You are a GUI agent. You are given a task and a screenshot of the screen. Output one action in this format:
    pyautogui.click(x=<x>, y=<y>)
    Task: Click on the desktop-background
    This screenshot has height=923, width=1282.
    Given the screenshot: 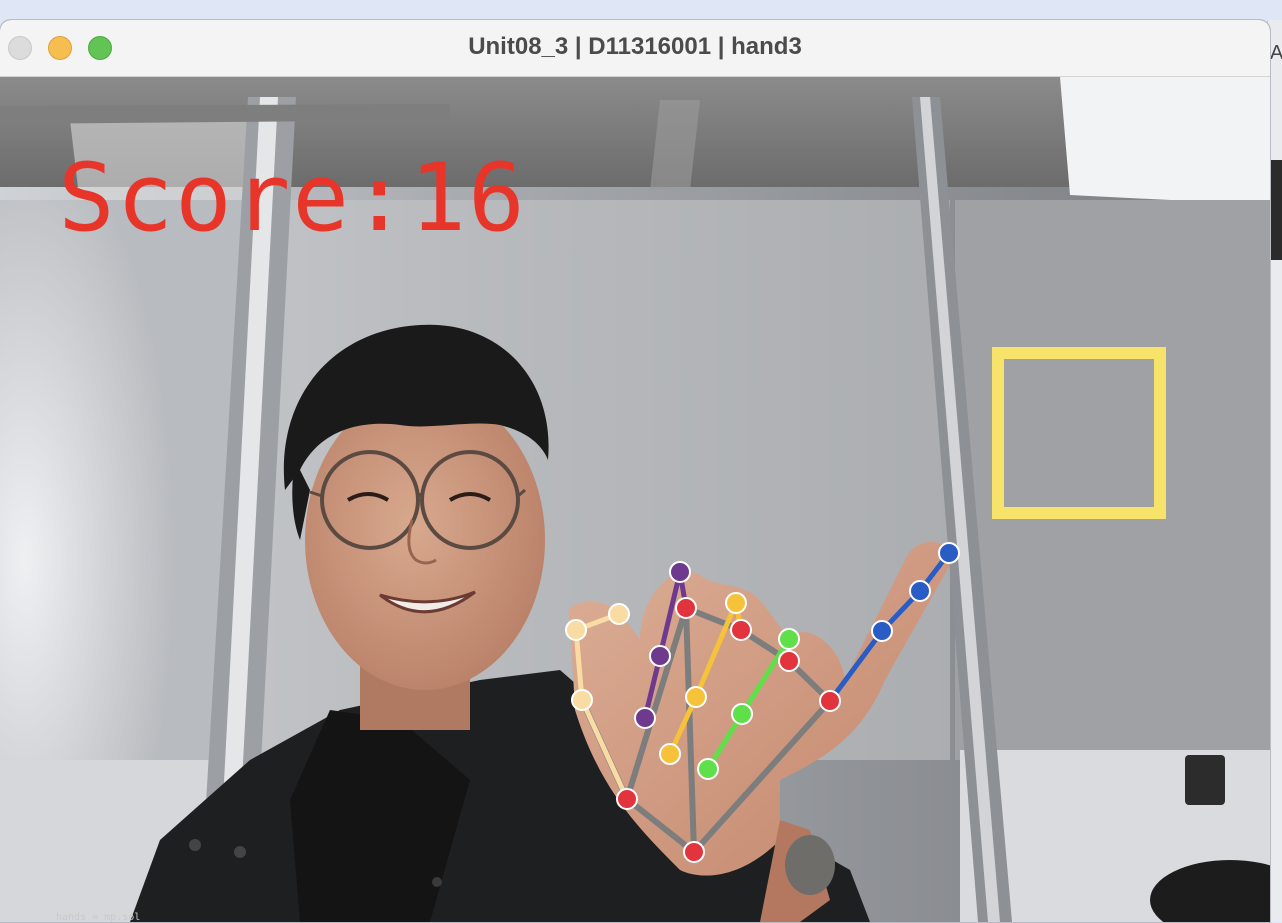 What is the action you would take?
    pyautogui.click(x=641, y=10)
    